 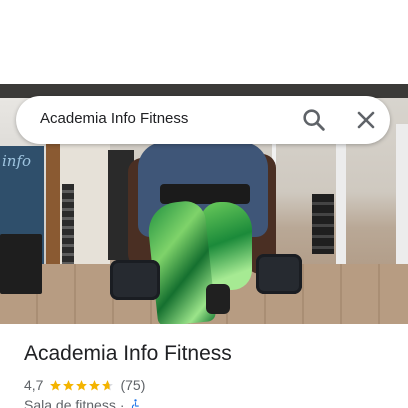 I want to click on category-row: Sala de fitness ·, so click(x=83, y=402).